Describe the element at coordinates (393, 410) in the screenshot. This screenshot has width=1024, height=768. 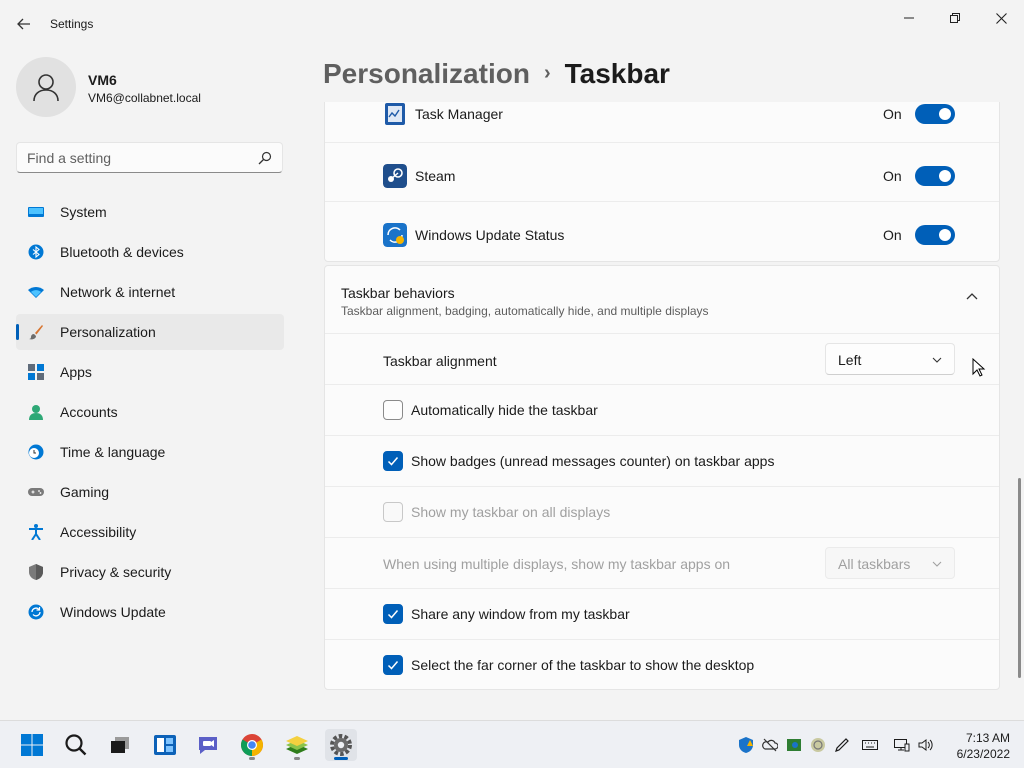
I see `auto-hide-checkbox` at that location.